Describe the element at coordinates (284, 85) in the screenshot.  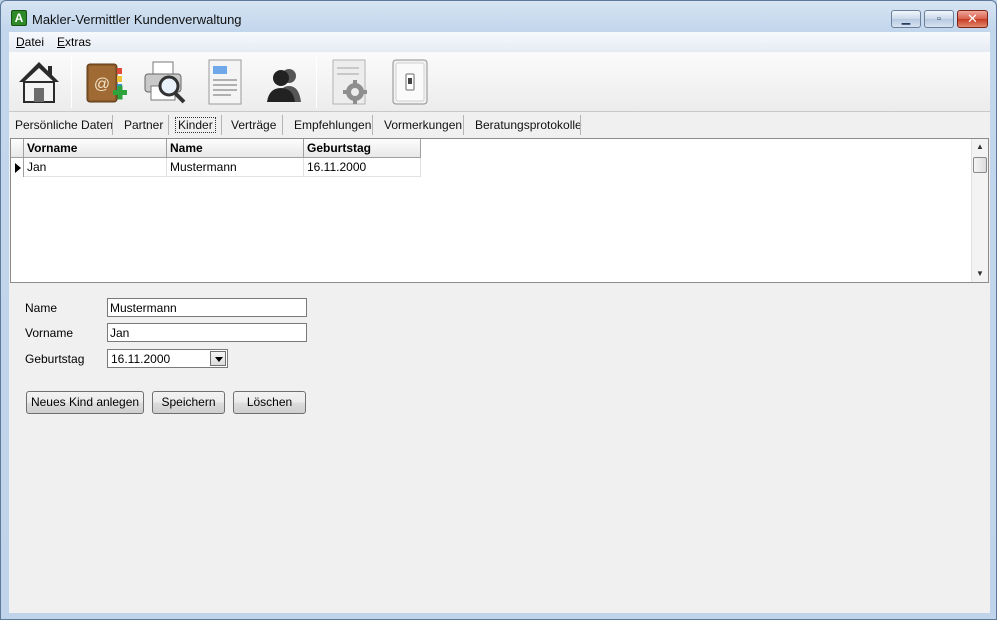
I see `contacts-icon` at that location.